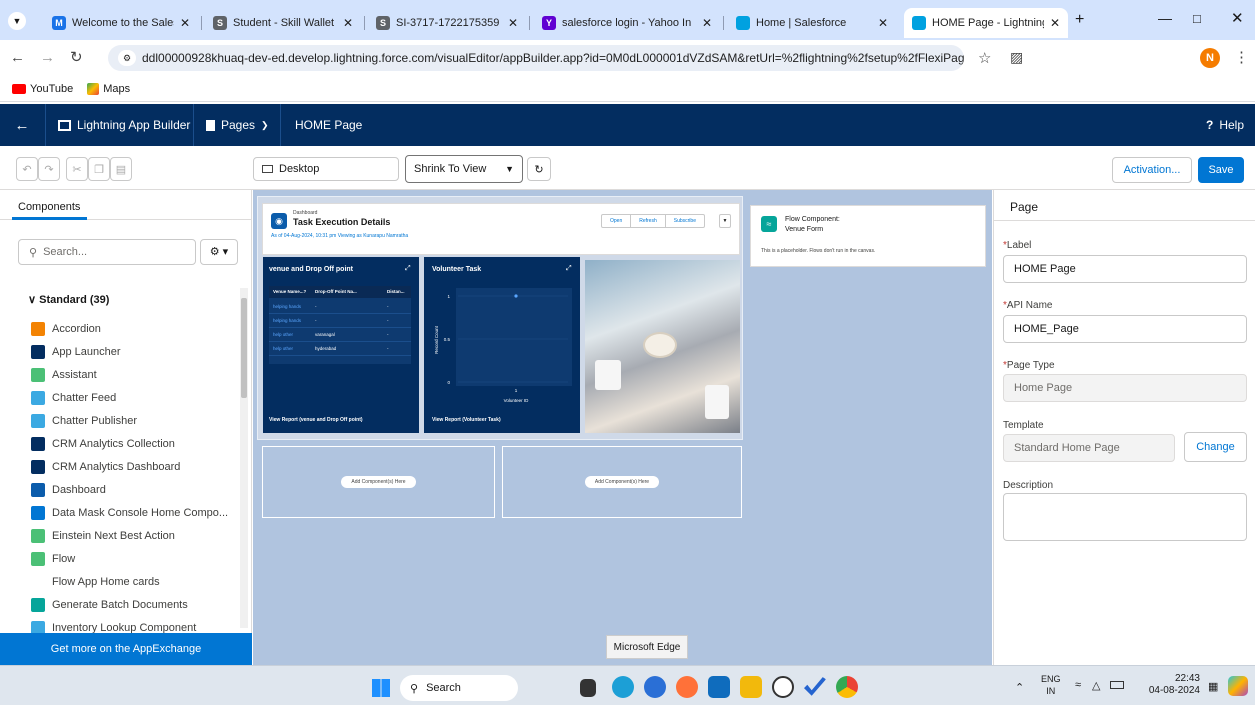 This screenshot has height=705, width=1255. Describe the element at coordinates (443, 688) in the screenshot. I see `taskbar-search-label: Search` at that location.